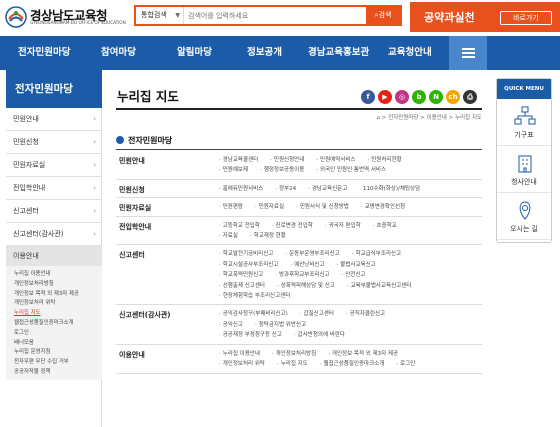 This screenshot has width=560, height=427. What do you see at coordinates (292, 364) in the screenshot?
I see `sitemap-link: 누리집 지도` at bounding box center [292, 364].